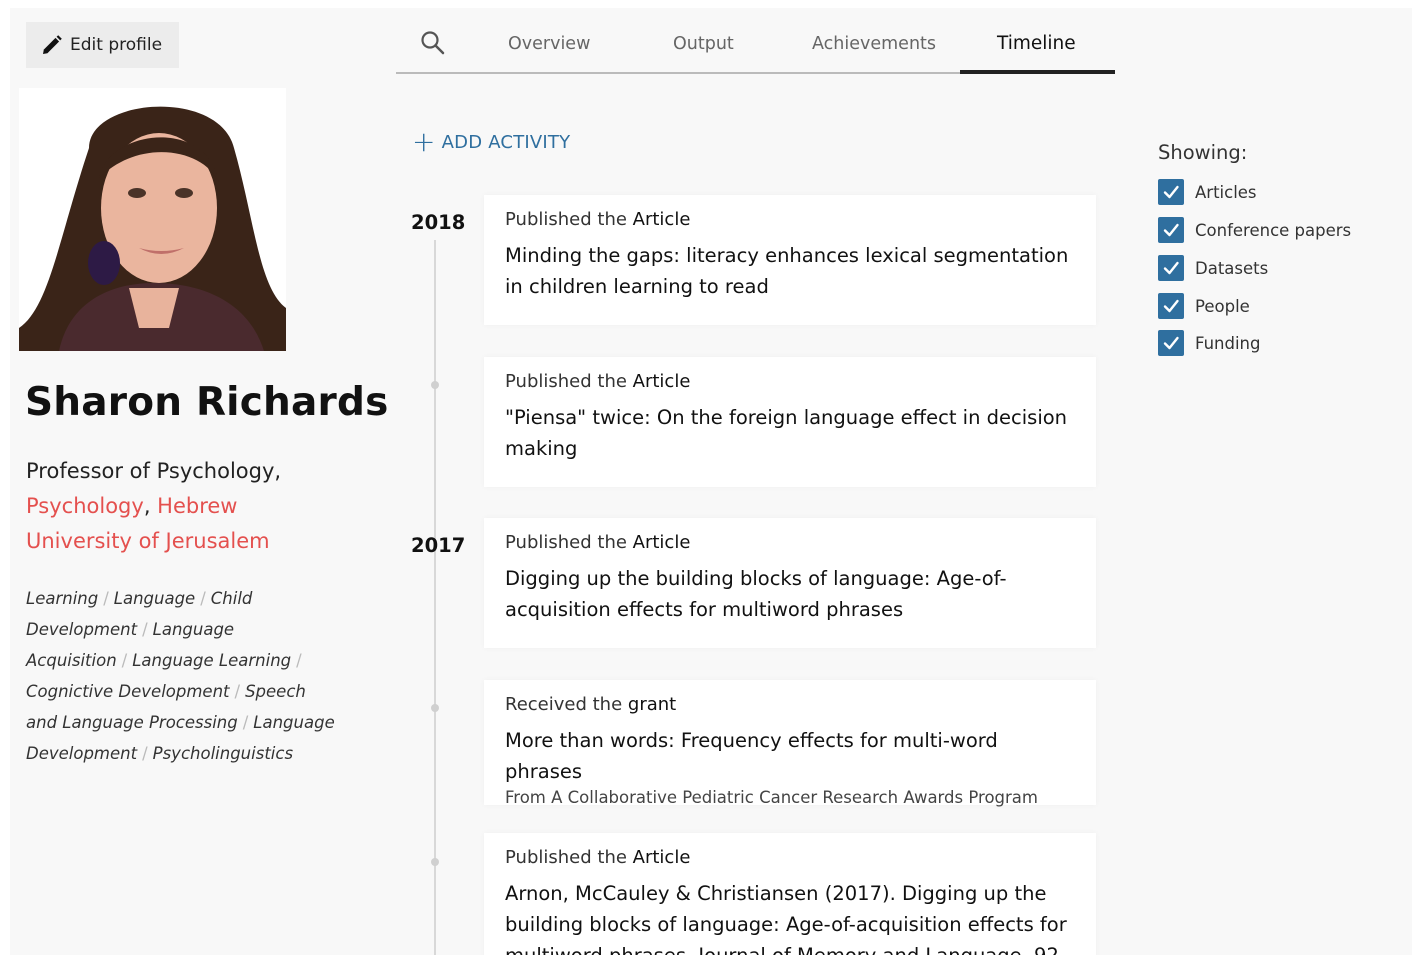 This screenshot has height=955, width=1412. What do you see at coordinates (152, 219) in the screenshot?
I see `profile-photo` at bounding box center [152, 219].